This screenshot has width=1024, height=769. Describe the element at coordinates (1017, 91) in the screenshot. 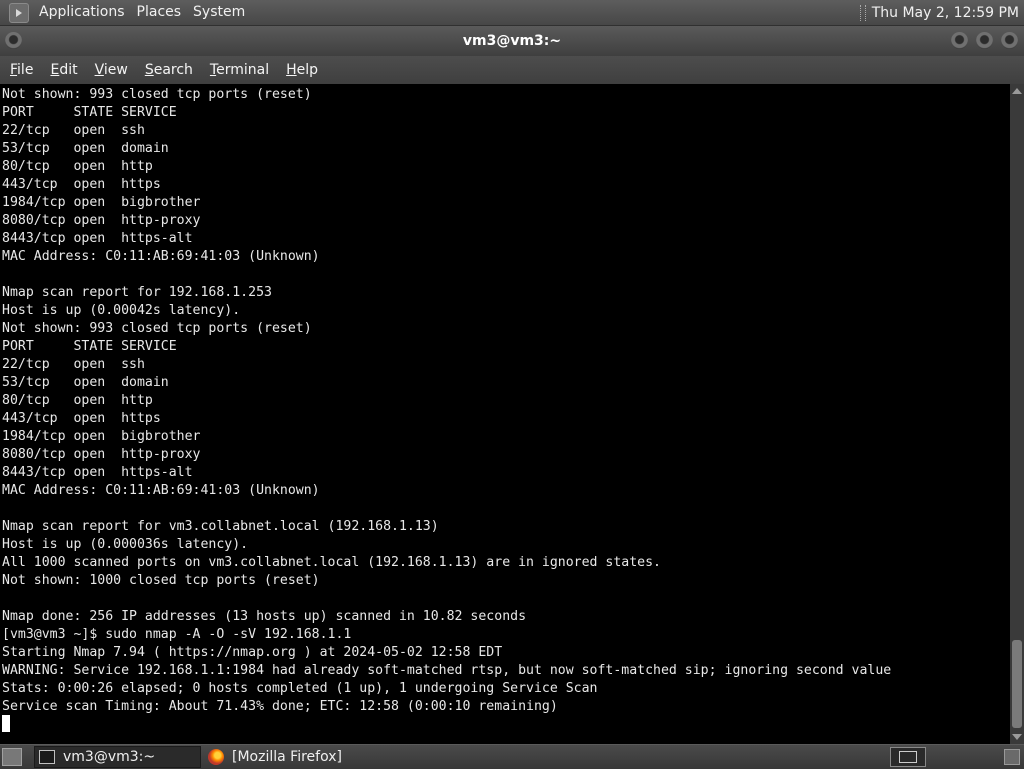

I see `scroll-up-arrow-icon` at that location.